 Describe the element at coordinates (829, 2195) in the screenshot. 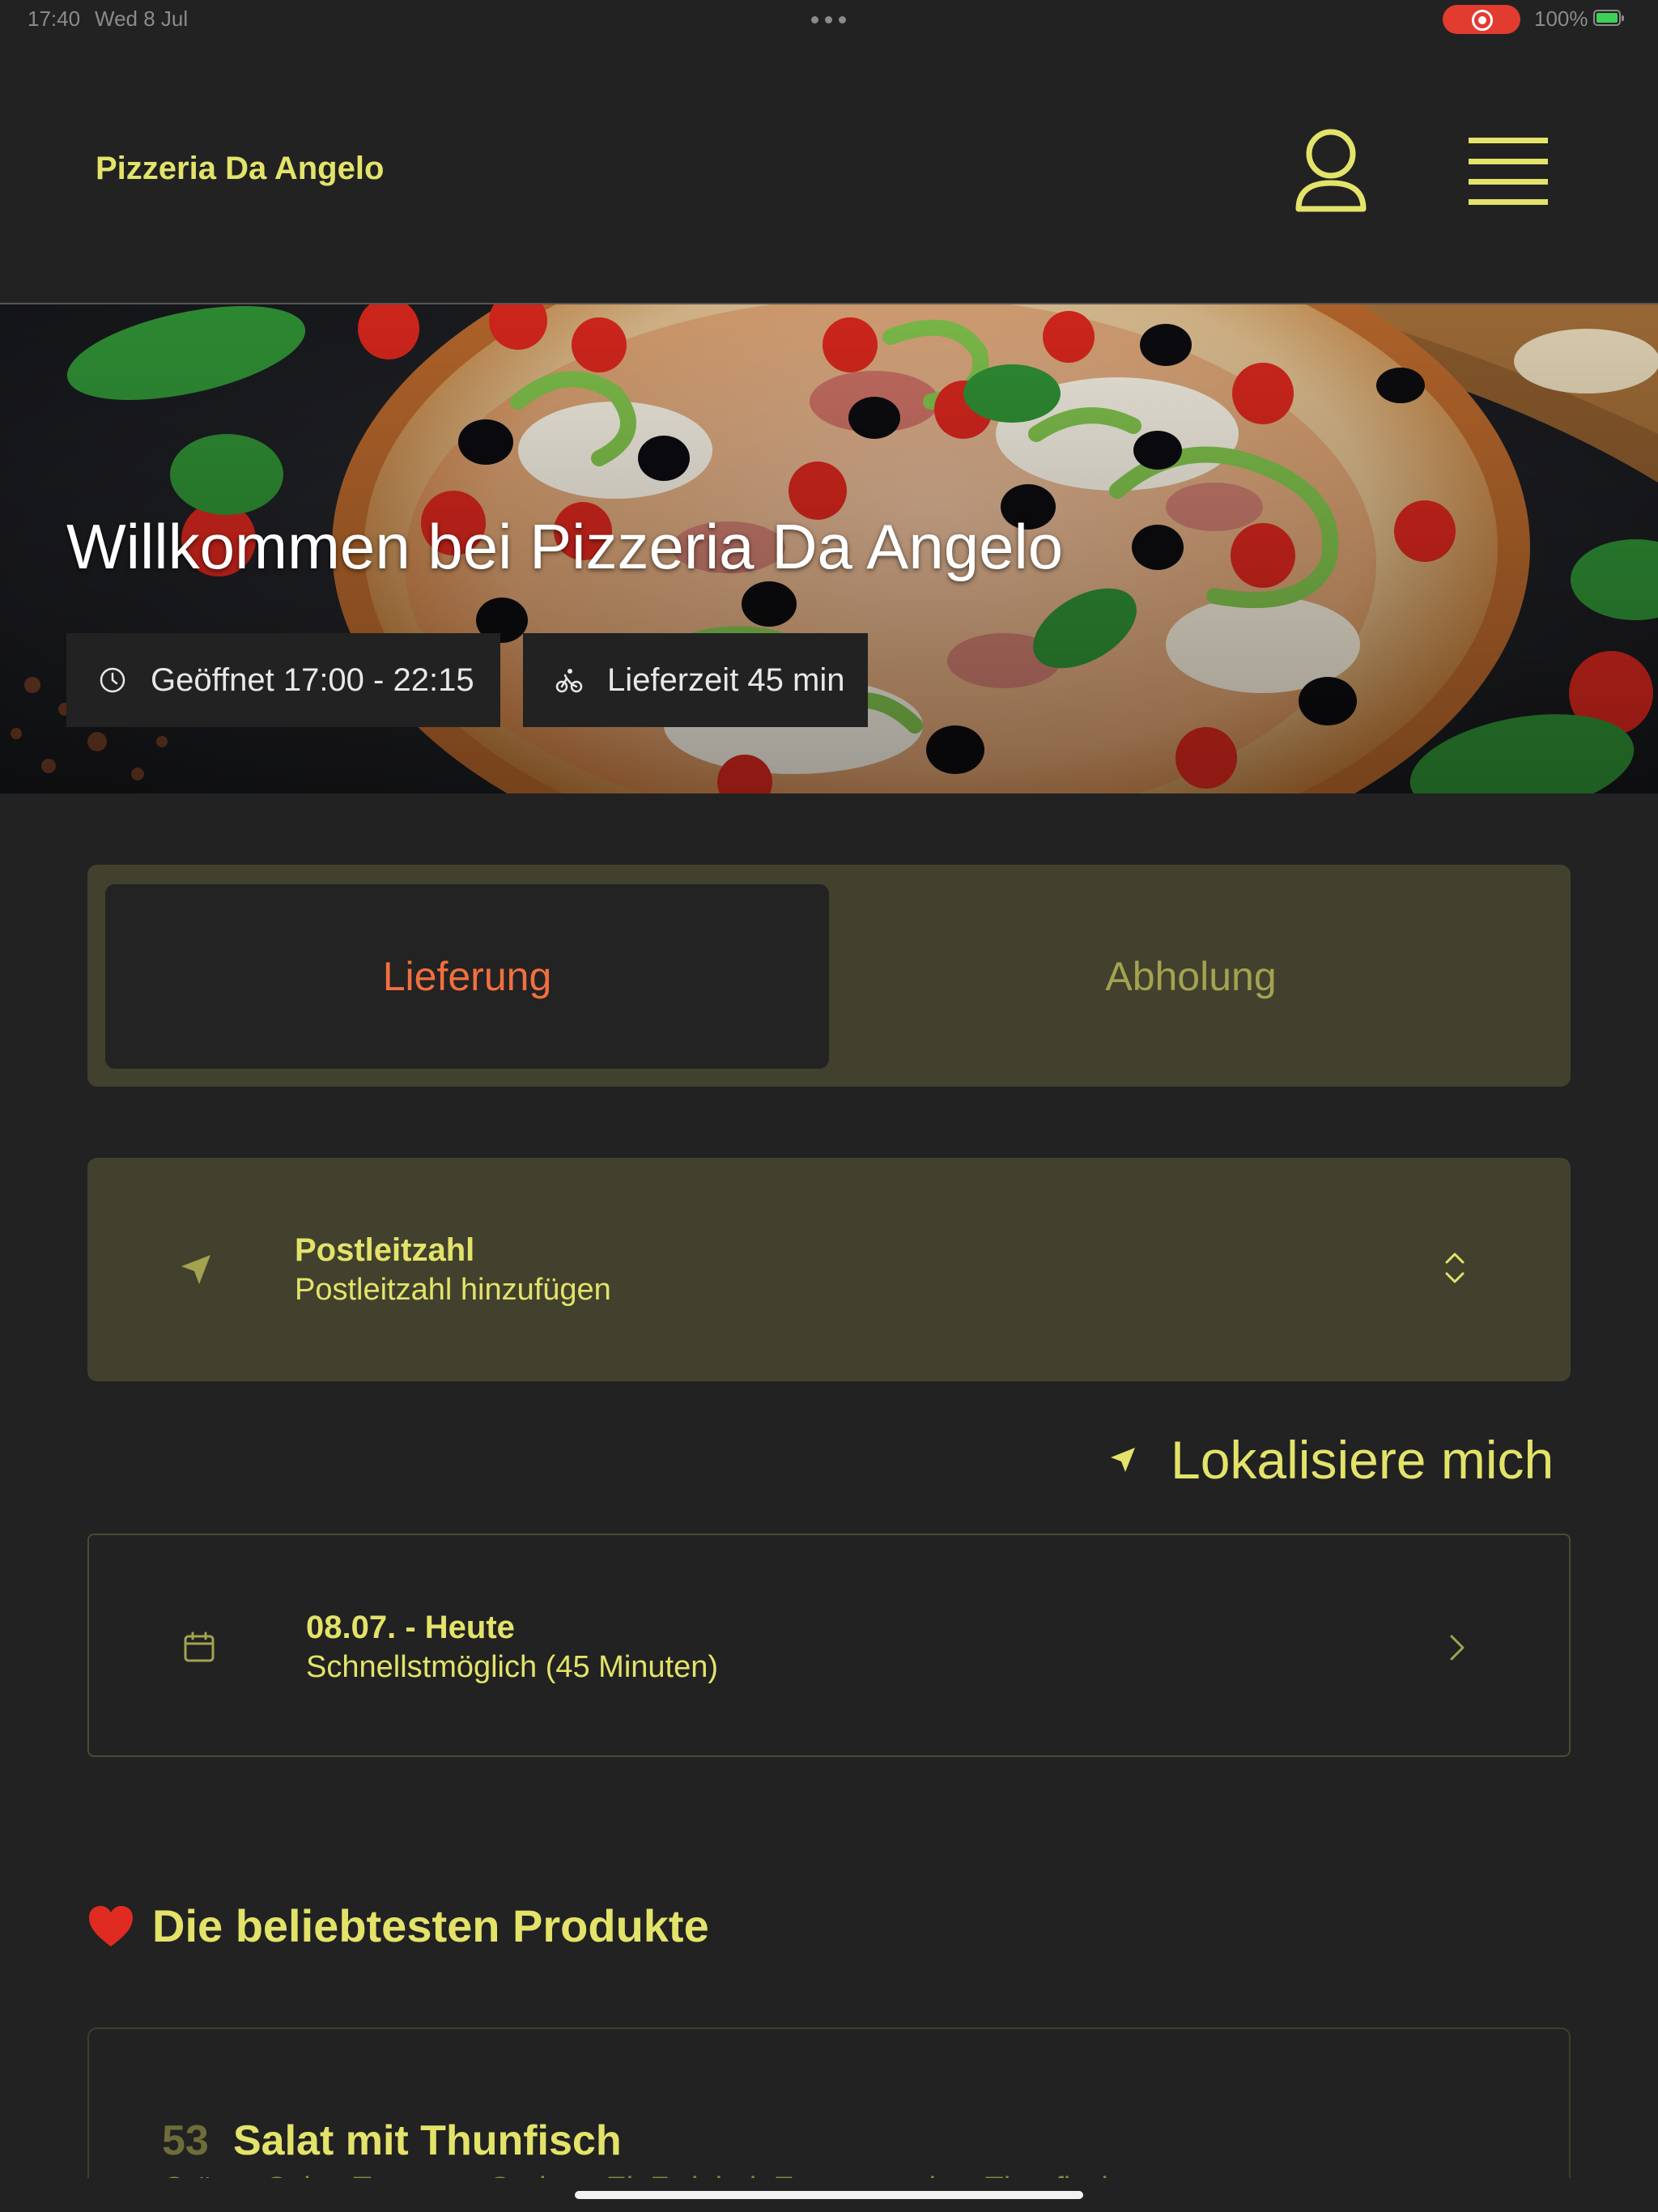

I see `home-indicator` at that location.